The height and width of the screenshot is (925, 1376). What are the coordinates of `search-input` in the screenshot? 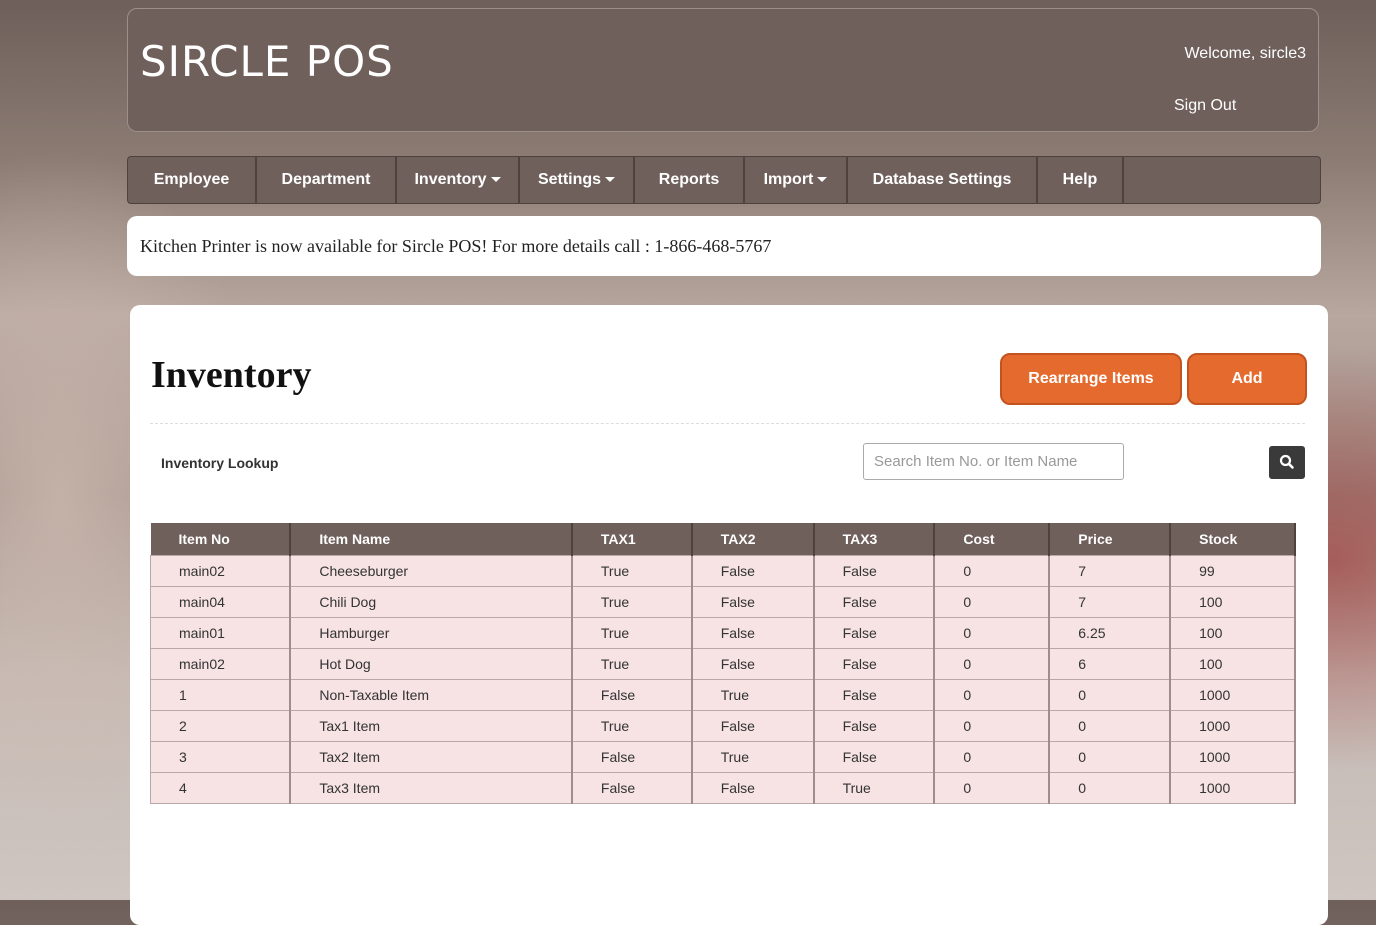 It's located at (993, 461).